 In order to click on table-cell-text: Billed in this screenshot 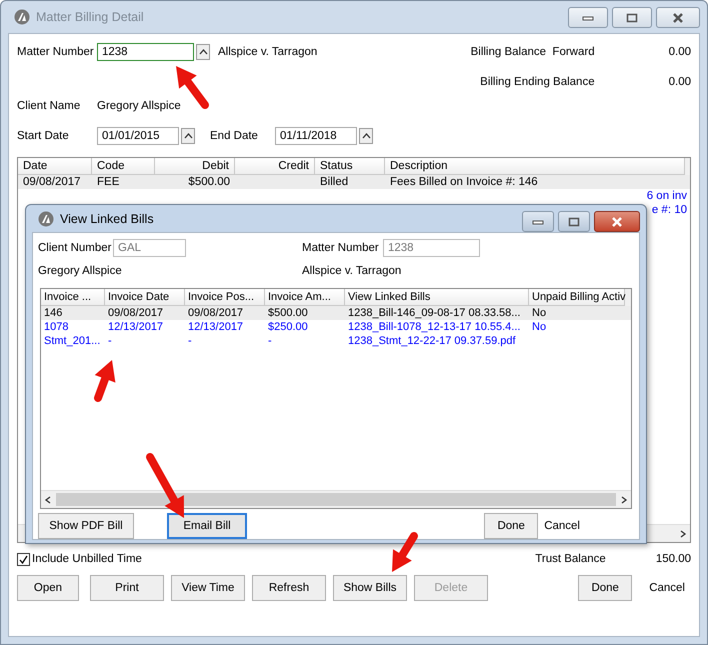, I will do `click(334, 182)`.